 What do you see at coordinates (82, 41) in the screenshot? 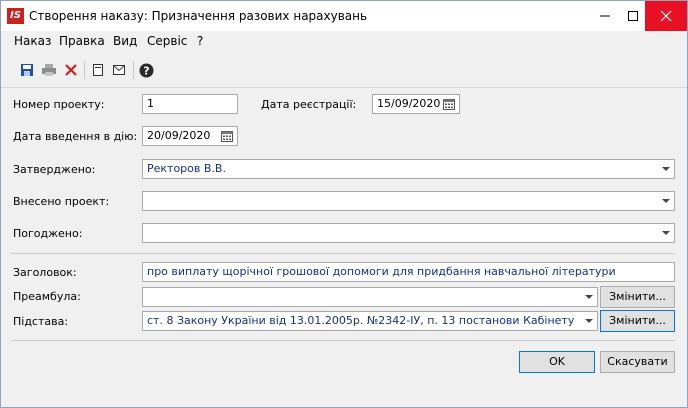
I see `menu-edit: Правка` at bounding box center [82, 41].